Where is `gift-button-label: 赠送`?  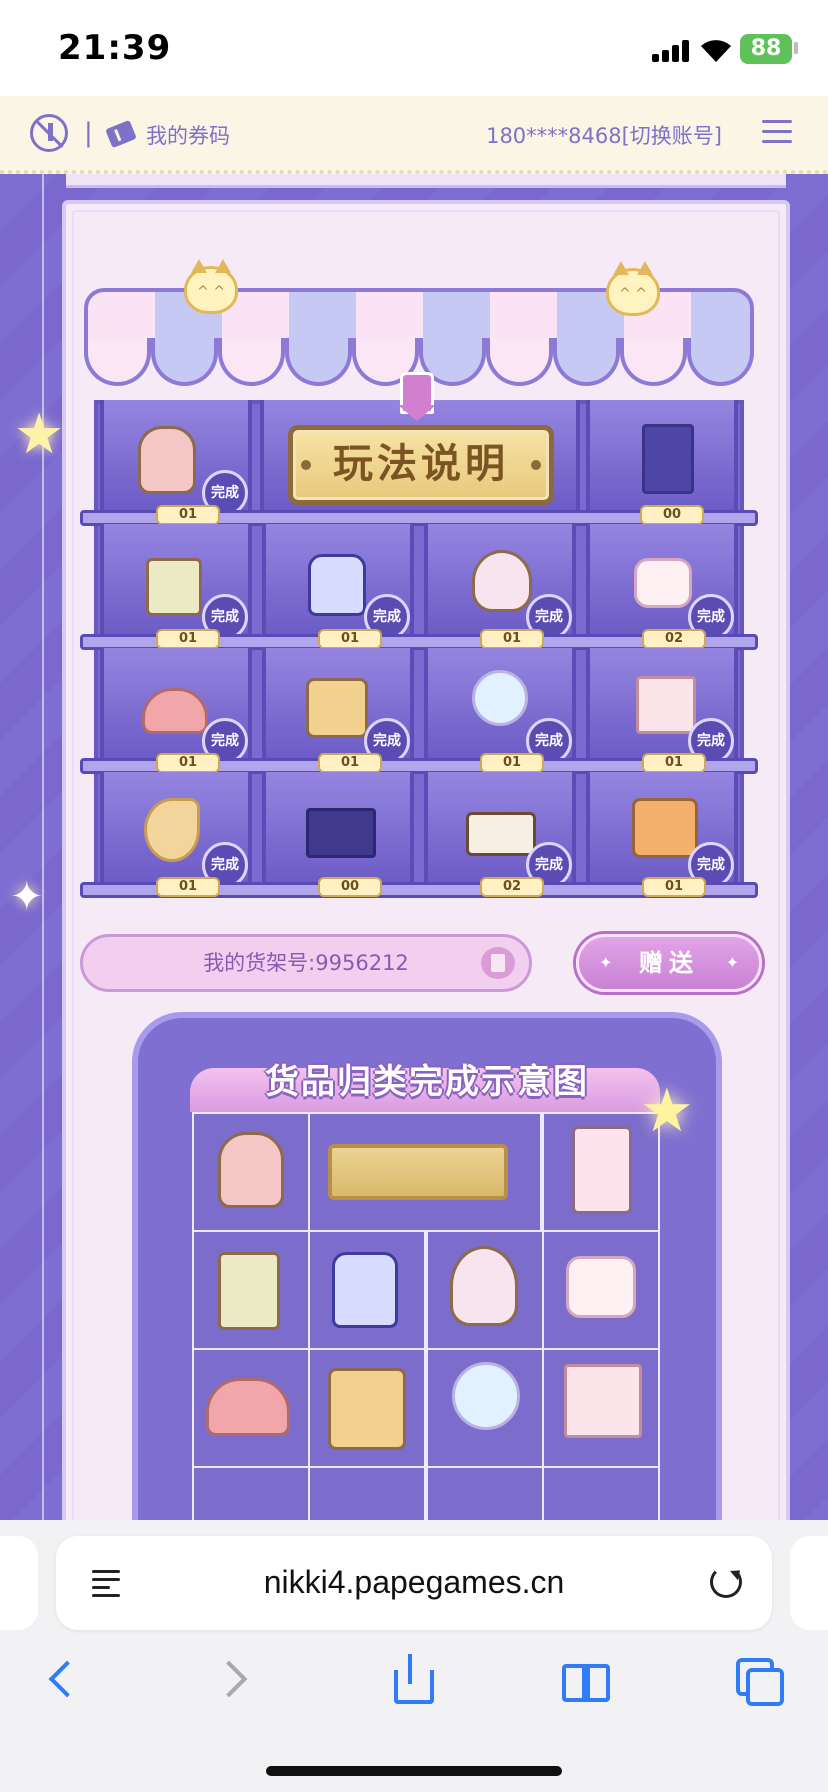 gift-button-label: 赠送 is located at coordinates (669, 963).